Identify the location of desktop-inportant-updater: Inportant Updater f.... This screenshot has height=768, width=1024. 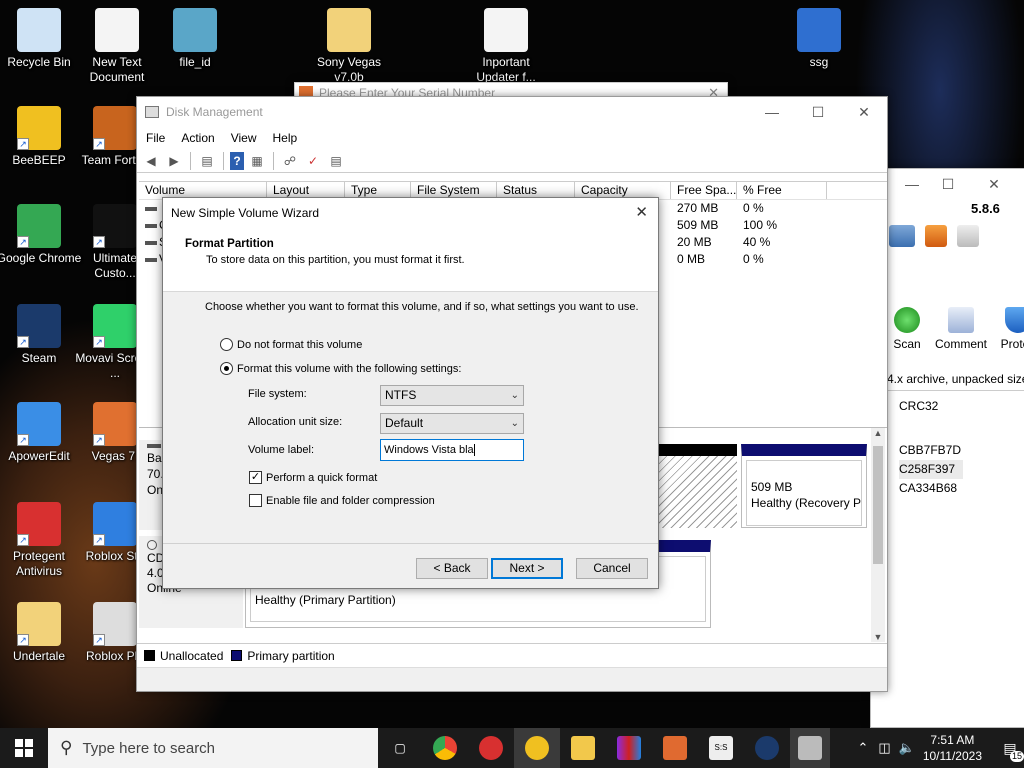
(506, 45).